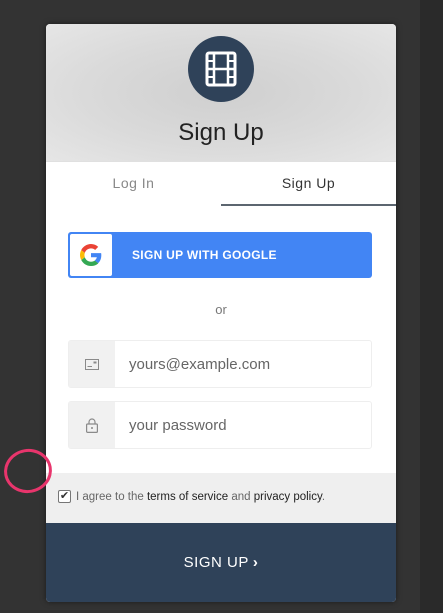 This screenshot has width=443, height=613. I want to click on envelope-icon, so click(92, 364).